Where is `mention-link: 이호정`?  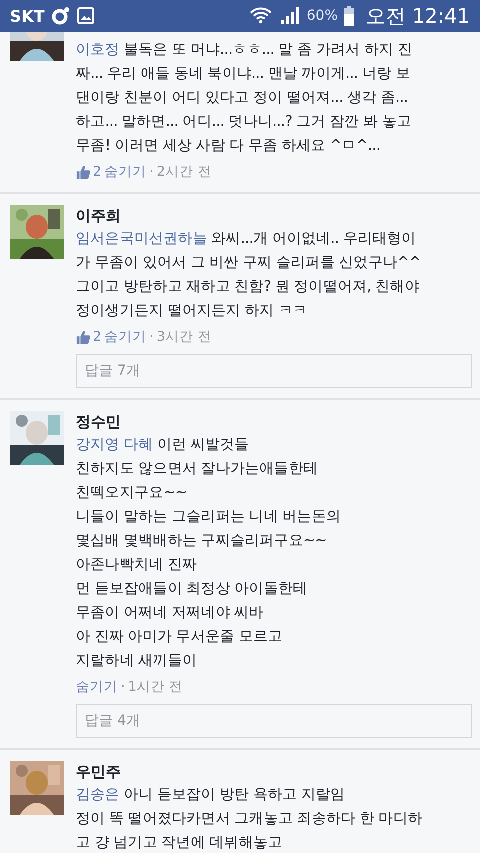 mention-link: 이호정 is located at coordinates (98, 50).